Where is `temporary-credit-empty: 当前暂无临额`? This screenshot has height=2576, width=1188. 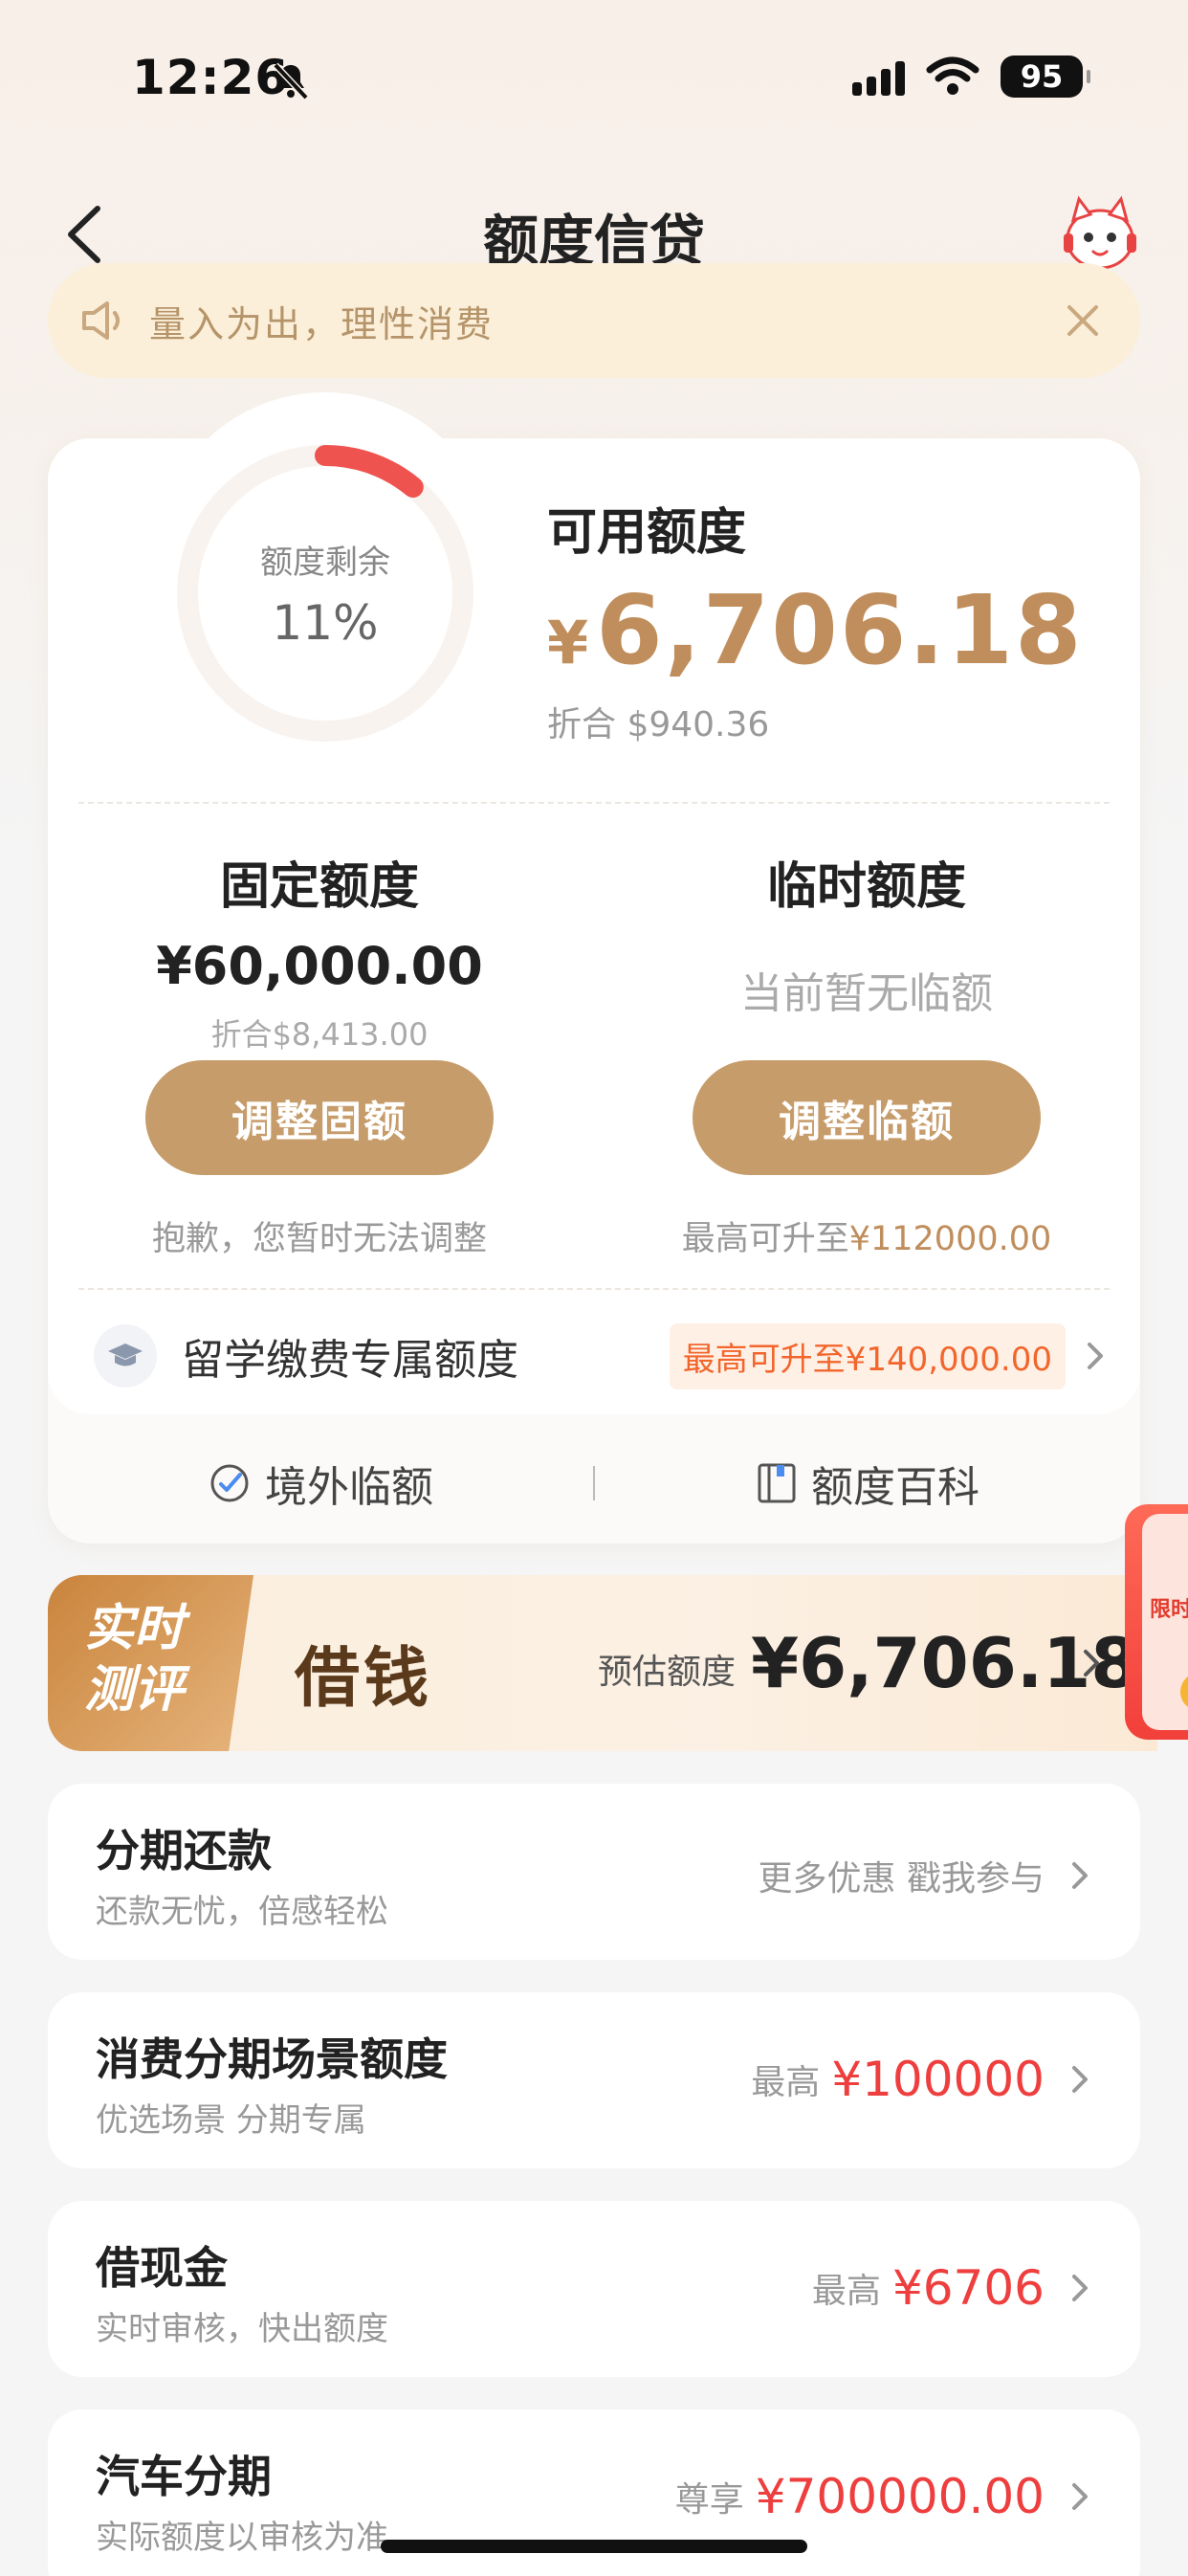
temporary-credit-empty: 当前暂无临额 is located at coordinates (866, 993).